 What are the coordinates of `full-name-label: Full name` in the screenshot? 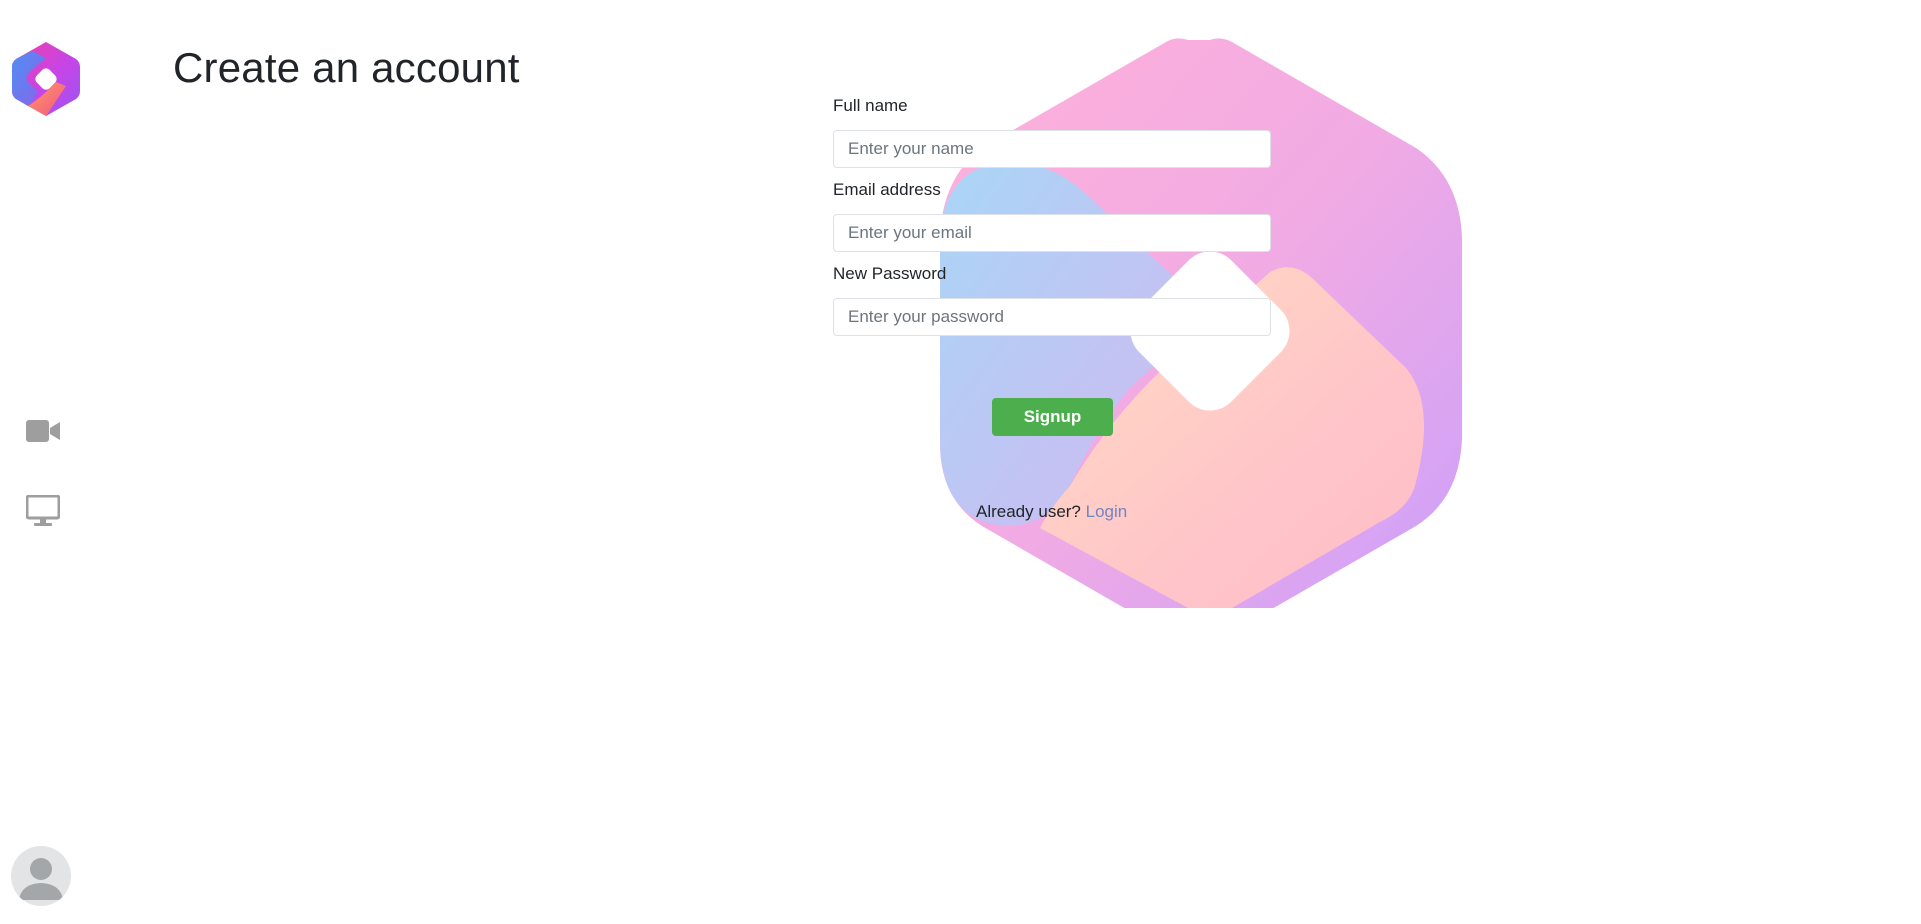 It's located at (870, 105).